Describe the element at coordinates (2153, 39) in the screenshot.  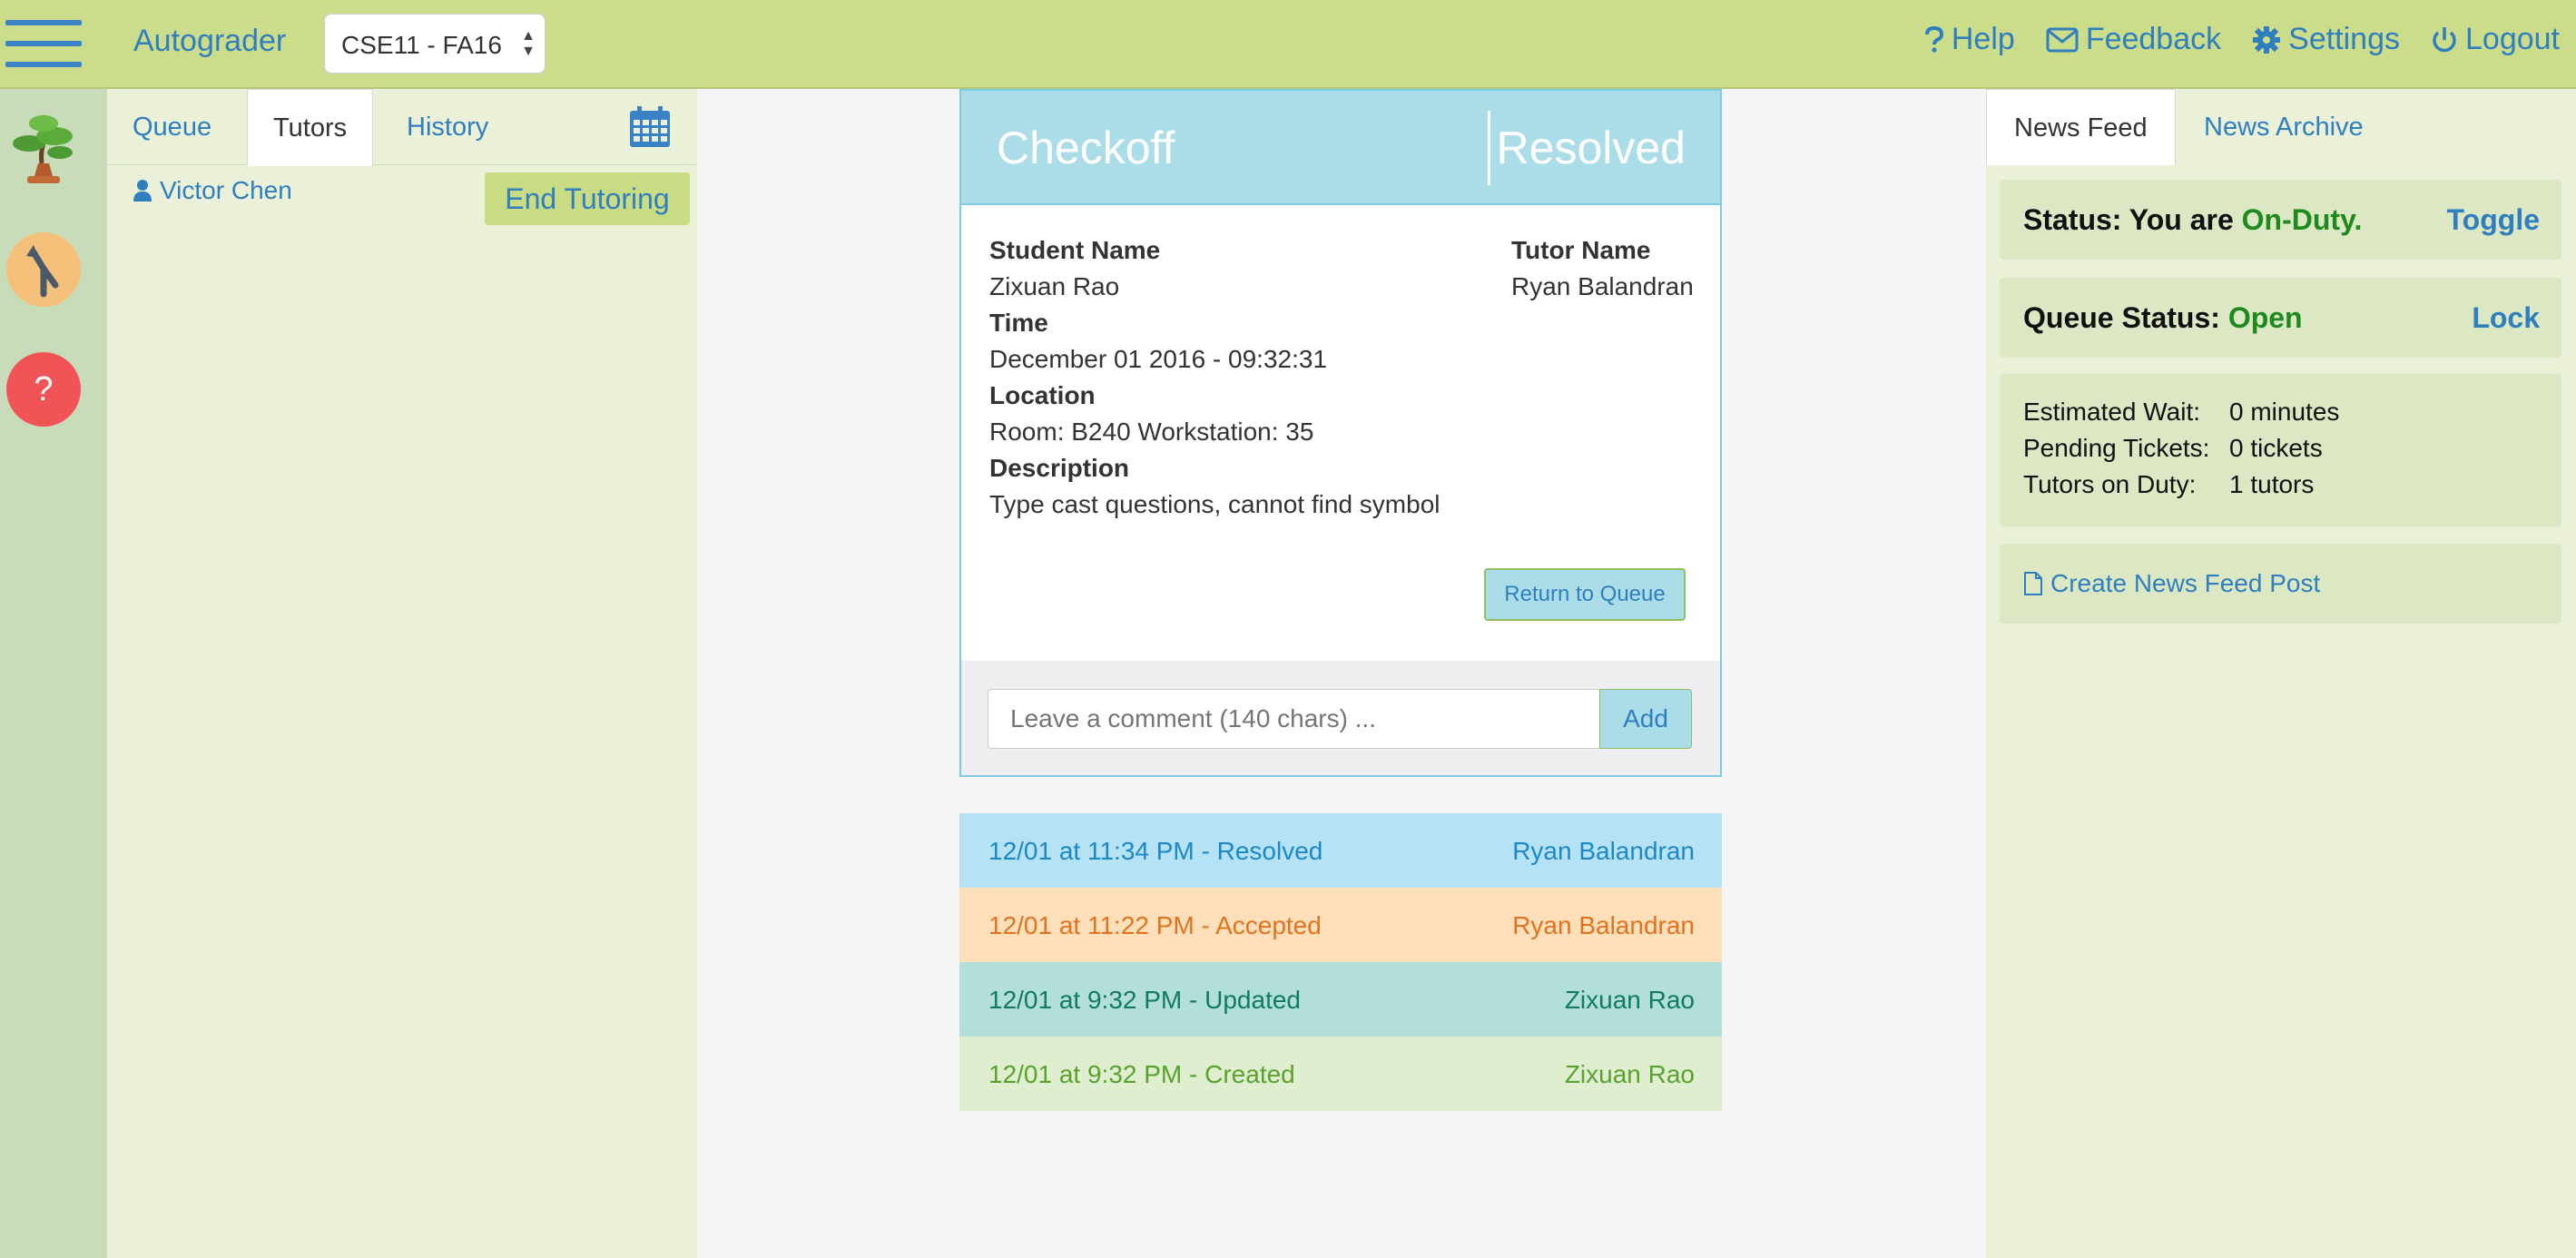
I see `feedback-label: Feedback` at that location.